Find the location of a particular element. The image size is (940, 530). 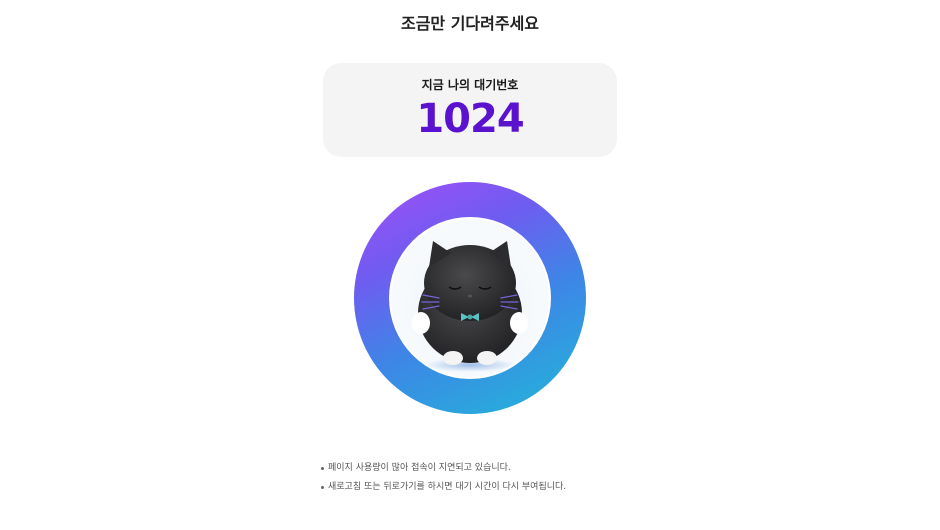

queue-number-card: 지금 나의 대기번호 1024 is located at coordinates (470, 110).